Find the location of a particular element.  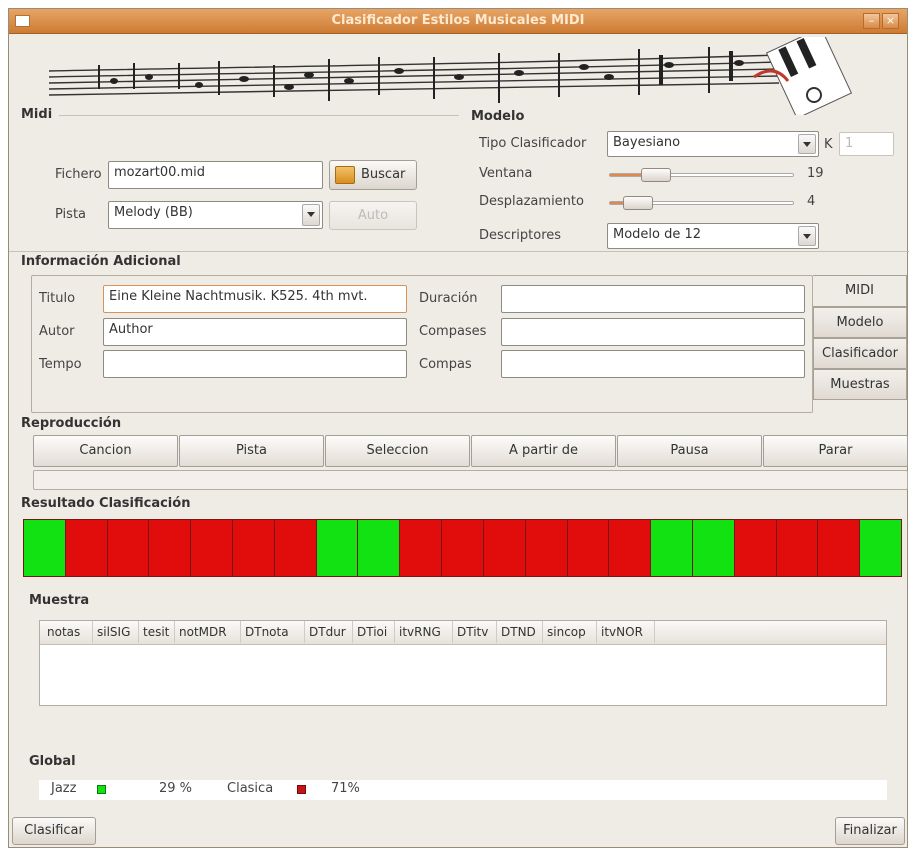

chevron-down-icon is located at coordinates (807, 236).